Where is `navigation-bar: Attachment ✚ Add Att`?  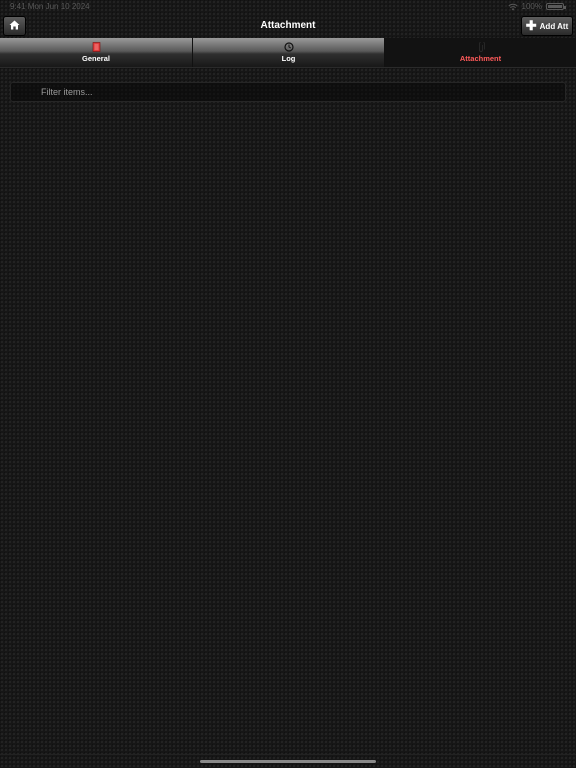 navigation-bar: Attachment ✚ Add Att is located at coordinates (288, 26).